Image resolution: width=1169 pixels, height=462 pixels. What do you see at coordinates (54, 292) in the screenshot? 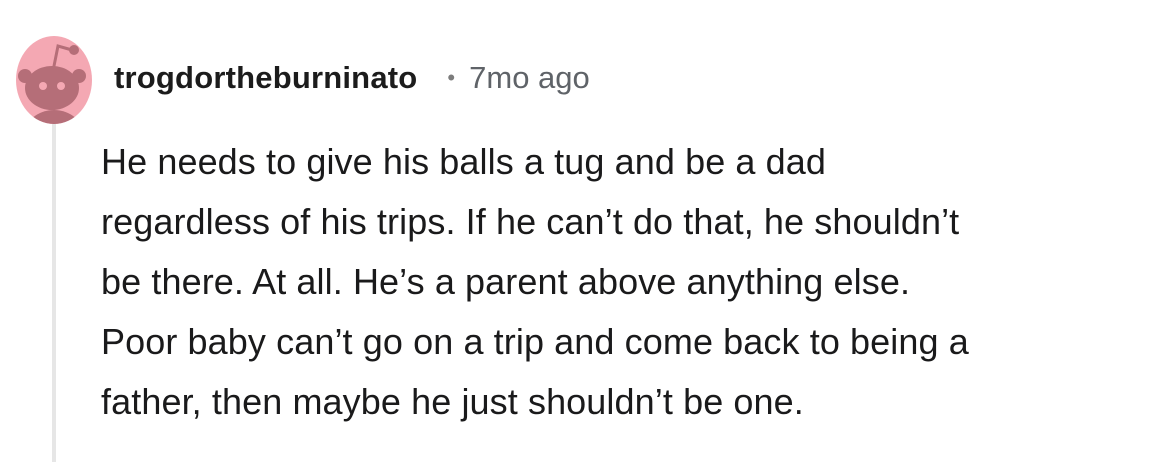
I see `comment-thread-line` at bounding box center [54, 292].